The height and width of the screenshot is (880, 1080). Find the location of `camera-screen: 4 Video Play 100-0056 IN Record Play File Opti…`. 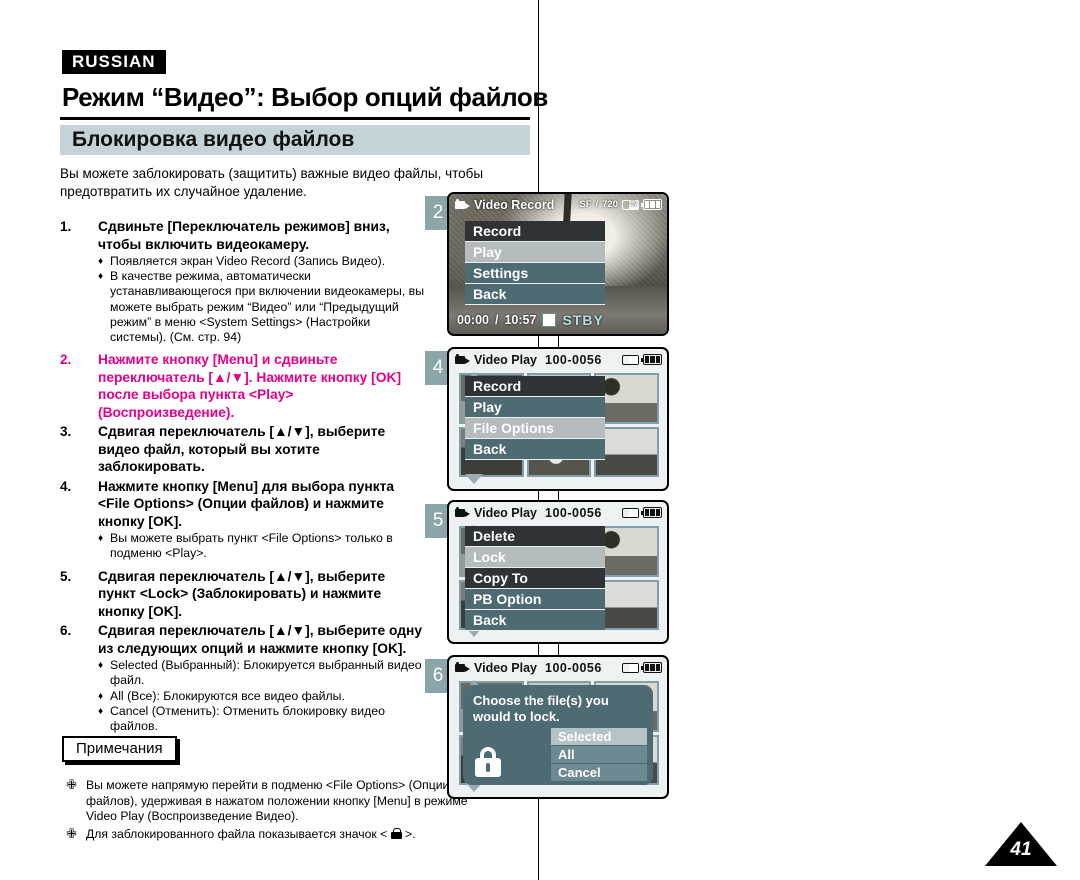

camera-screen: 4 Video Play 100-0056 IN Record Play File Opti… is located at coordinates (550, 422).